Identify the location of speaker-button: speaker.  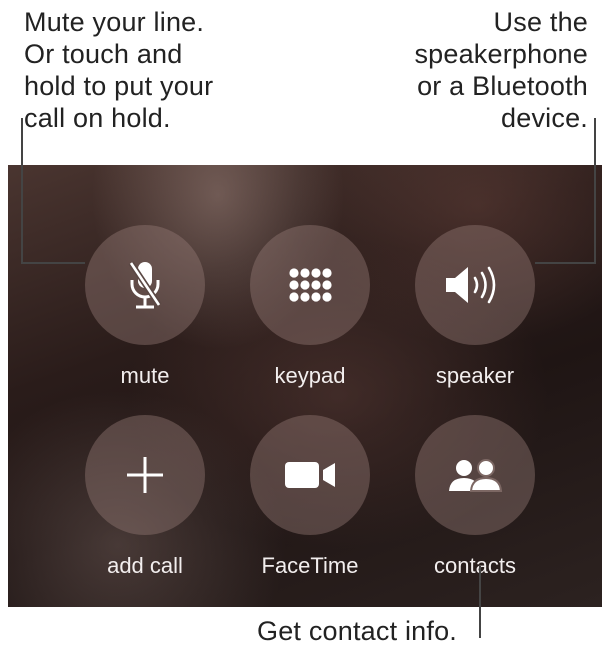
(475, 307).